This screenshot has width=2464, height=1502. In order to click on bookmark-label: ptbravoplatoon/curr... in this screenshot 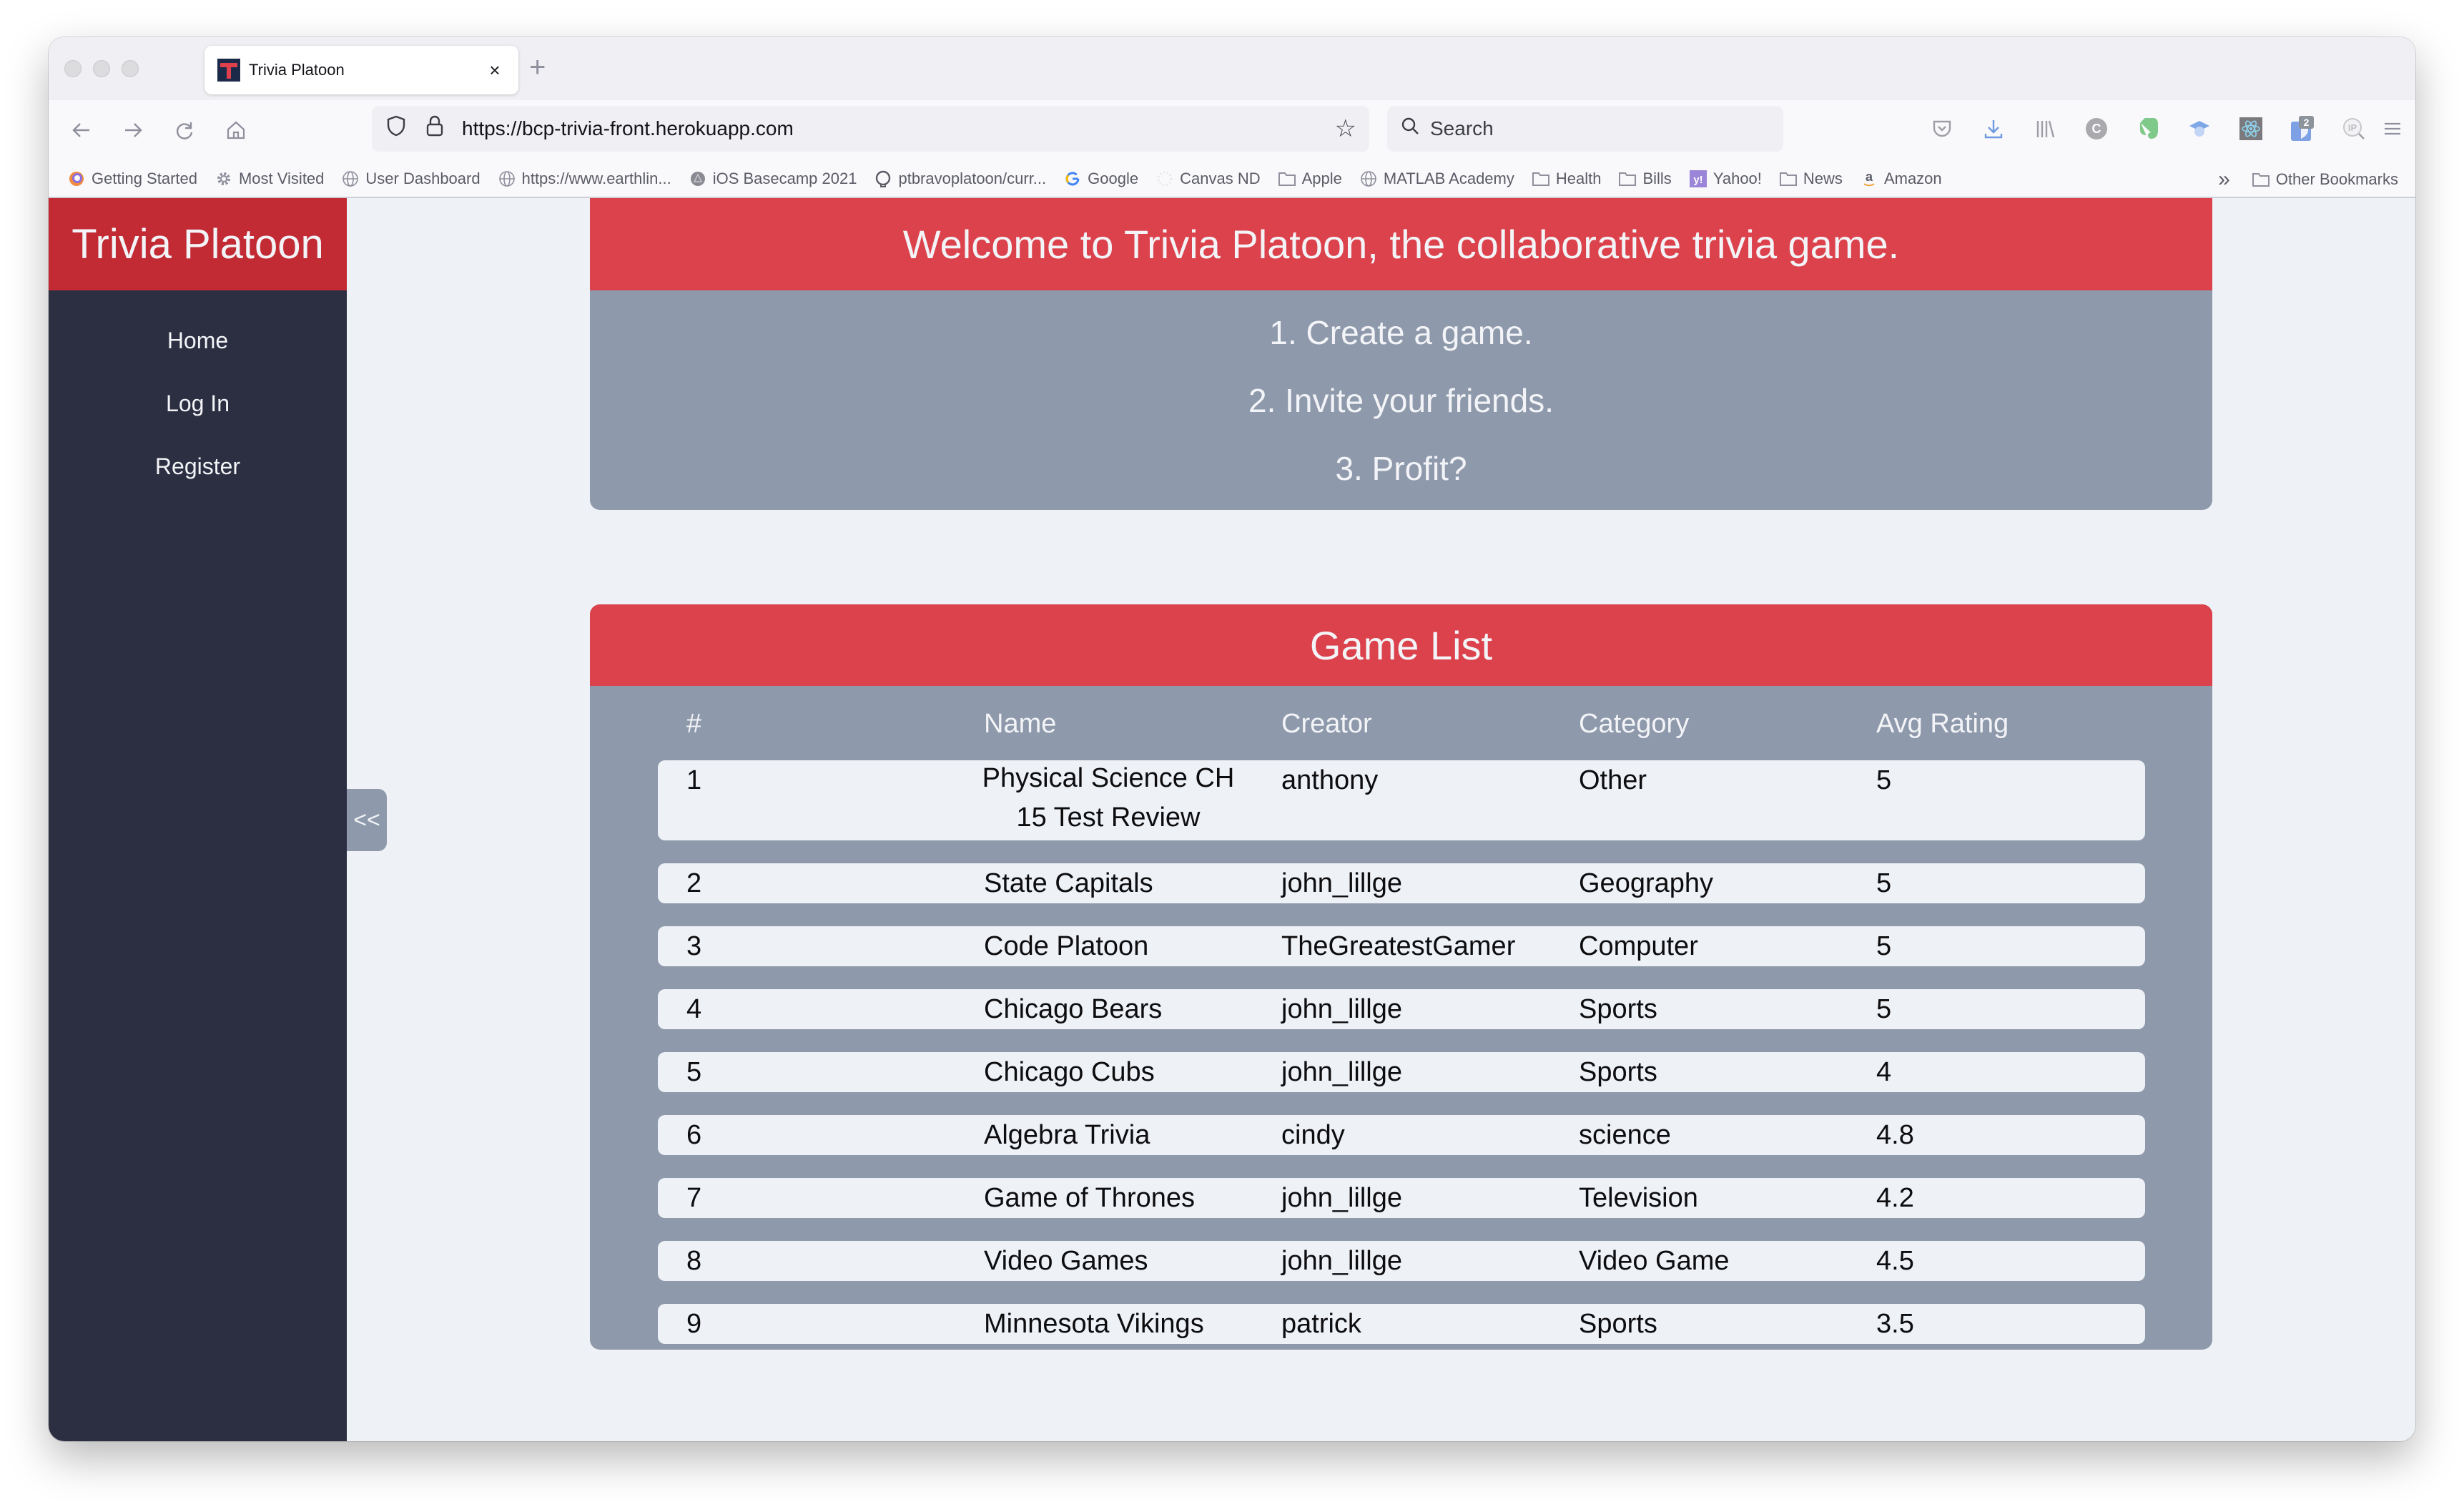, I will do `click(973, 178)`.